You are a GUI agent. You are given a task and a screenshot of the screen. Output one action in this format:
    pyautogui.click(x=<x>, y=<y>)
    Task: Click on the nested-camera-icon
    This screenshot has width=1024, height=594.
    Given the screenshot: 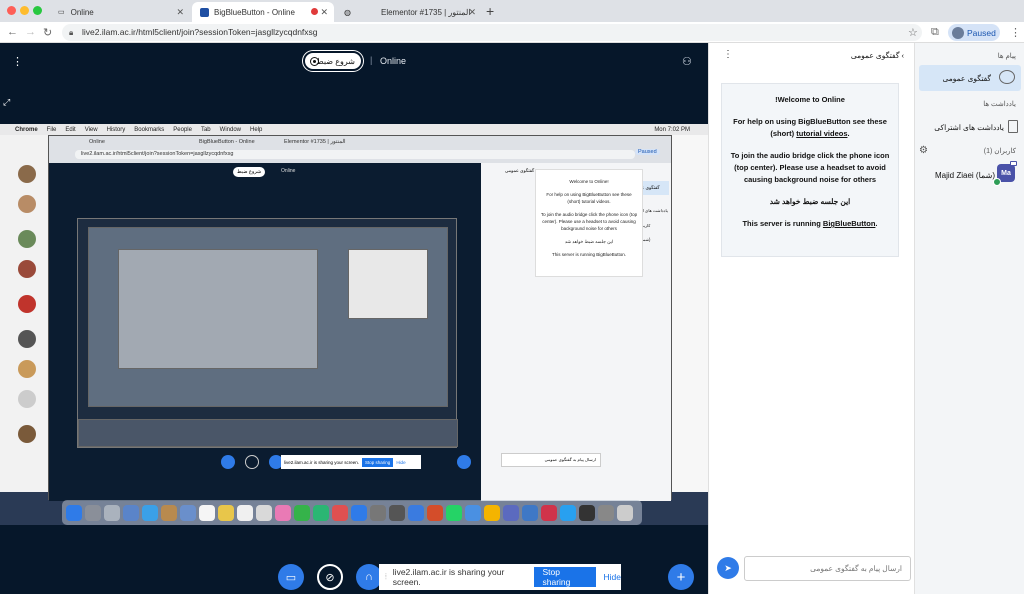 What is the action you would take?
    pyautogui.click(x=252, y=462)
    